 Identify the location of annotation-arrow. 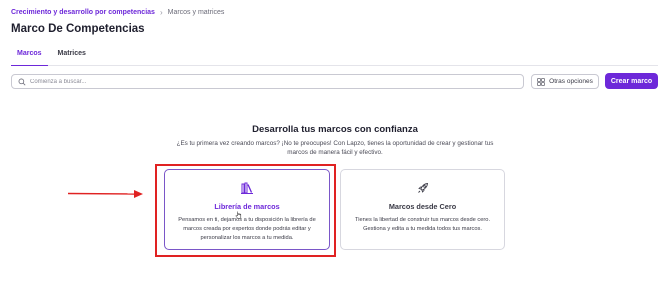
(105, 194).